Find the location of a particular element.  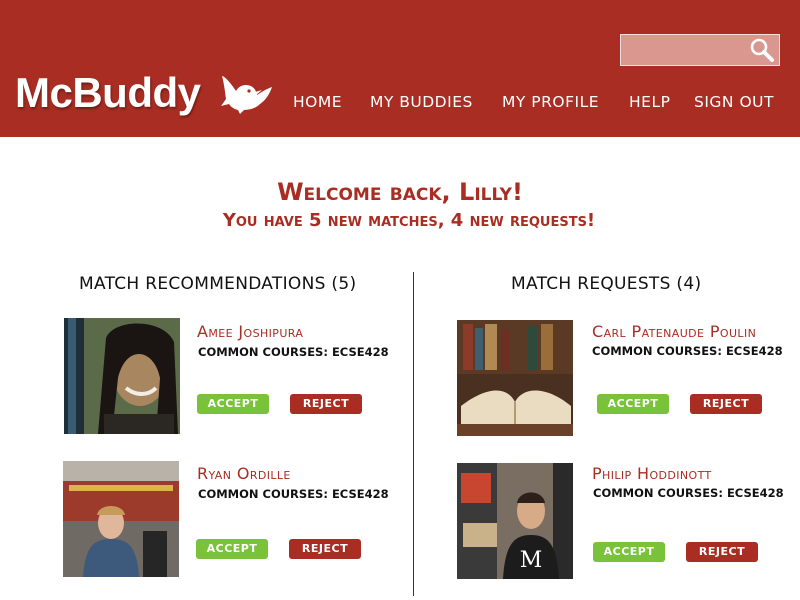

requests-title: MATCH REQUESTS (4) is located at coordinates (606, 284).